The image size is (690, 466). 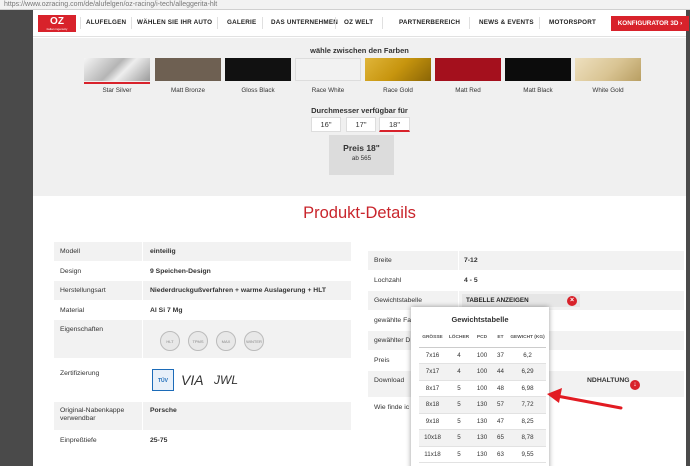 What do you see at coordinates (500, 372) in the screenshot?
I see `table-cell: 44` at bounding box center [500, 372].